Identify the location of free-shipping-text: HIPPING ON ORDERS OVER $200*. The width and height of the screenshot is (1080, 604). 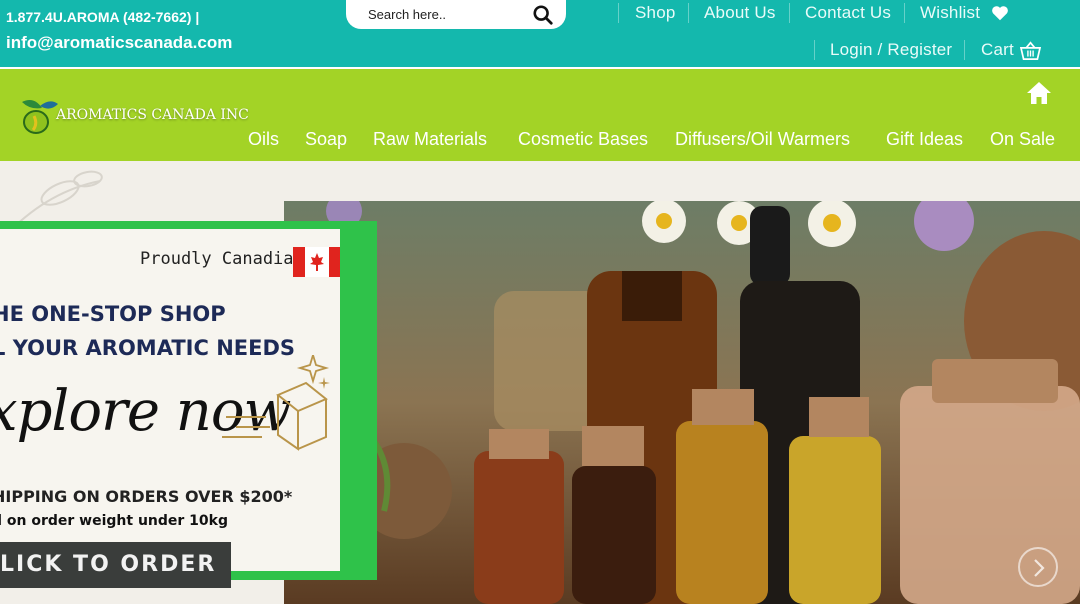
(146, 496).